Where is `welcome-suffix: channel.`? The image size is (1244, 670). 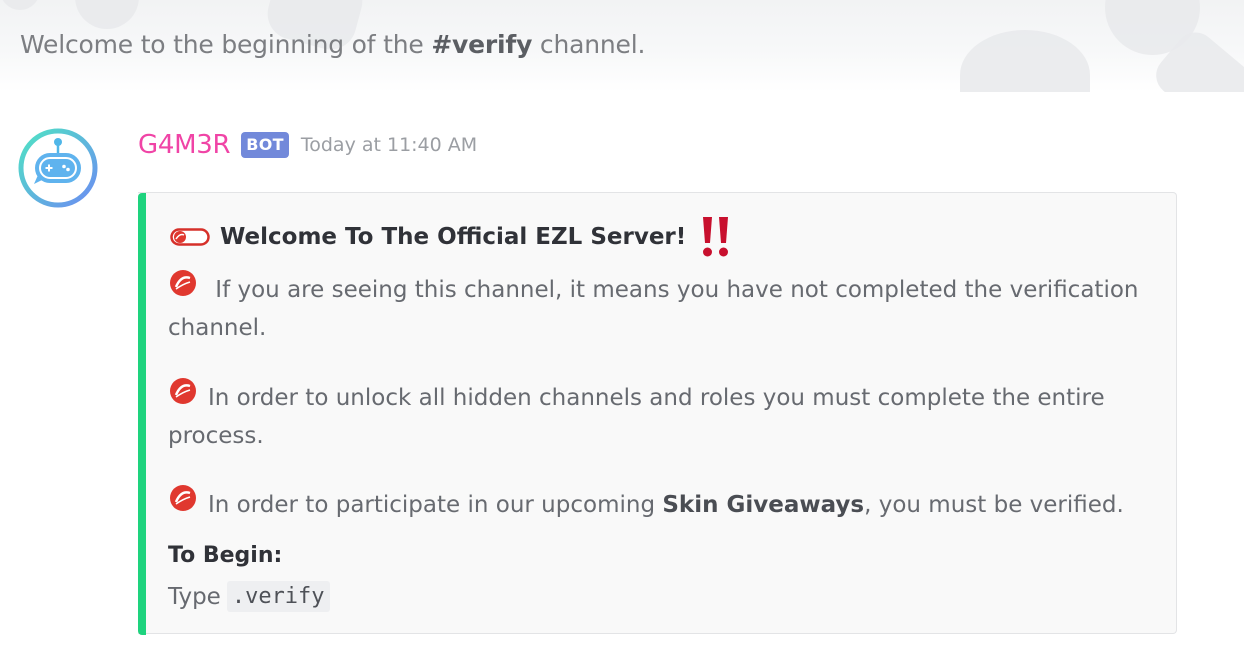 welcome-suffix: channel. is located at coordinates (589, 44).